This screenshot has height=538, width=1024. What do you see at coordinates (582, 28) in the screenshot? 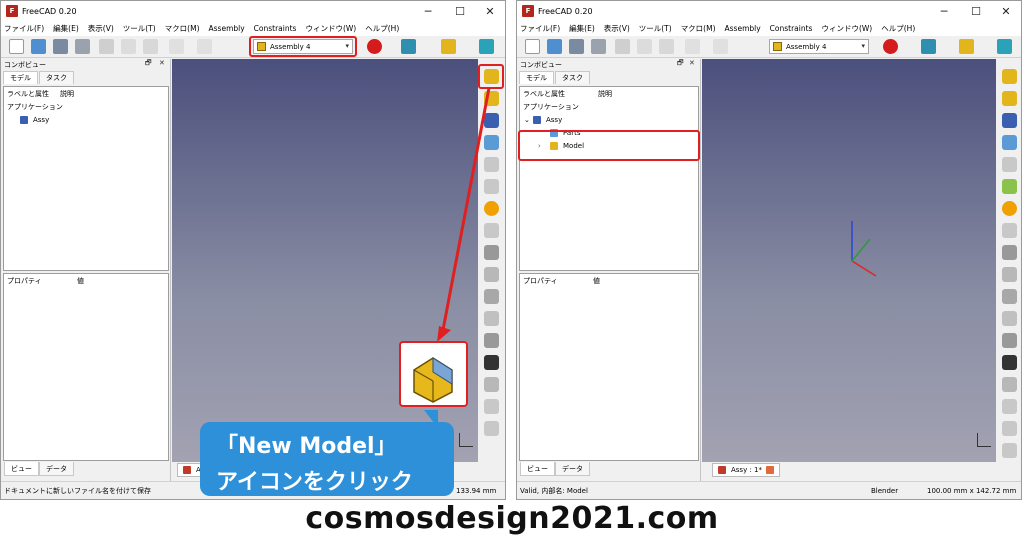
I see `menu-edit: 編集(E)` at bounding box center [582, 28].